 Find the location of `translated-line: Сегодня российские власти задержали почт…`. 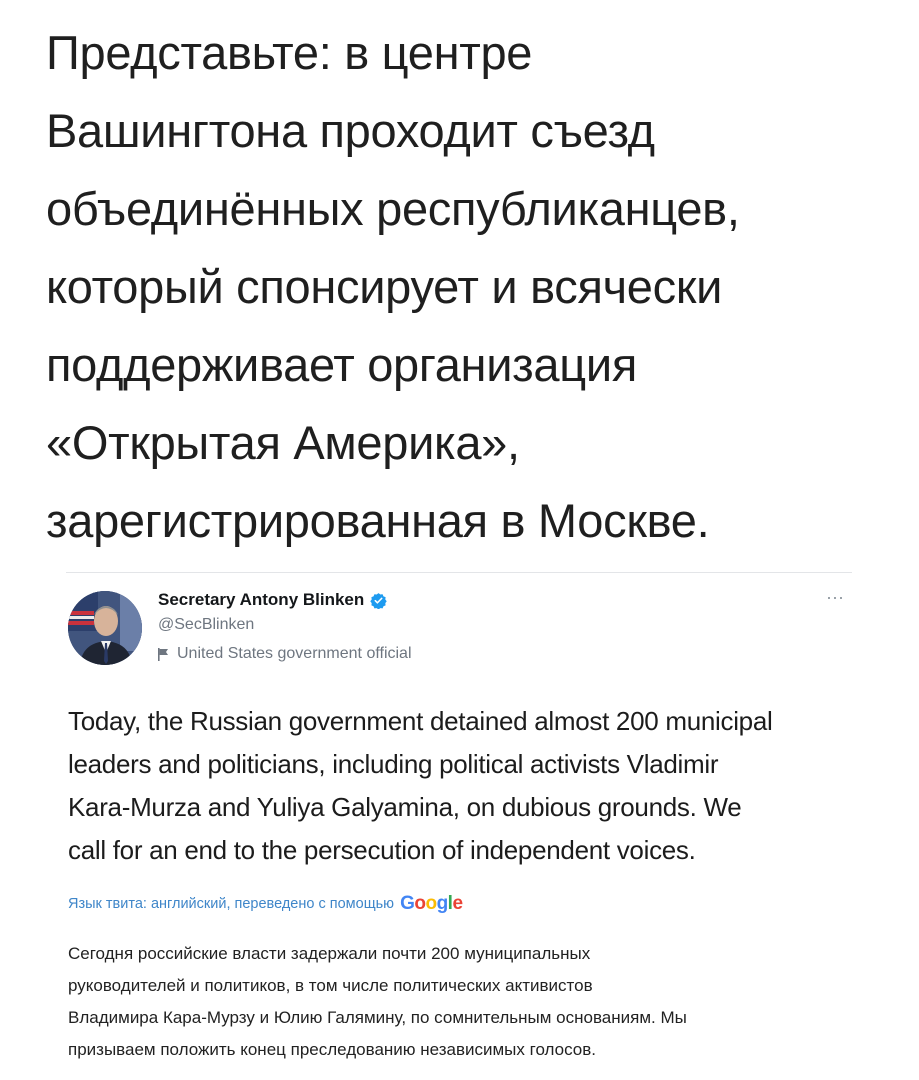

translated-line: Сегодня российские власти задержали почт… is located at coordinates (329, 953).